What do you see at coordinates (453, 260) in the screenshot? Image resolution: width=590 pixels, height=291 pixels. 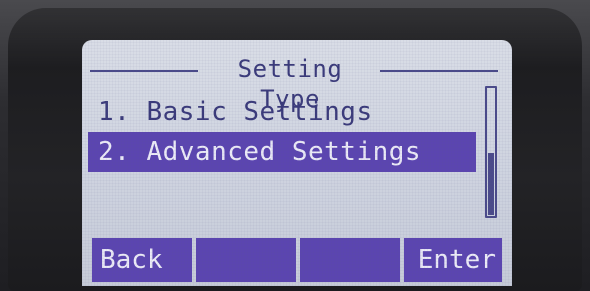 I see `enter-softkey: Enter` at bounding box center [453, 260].